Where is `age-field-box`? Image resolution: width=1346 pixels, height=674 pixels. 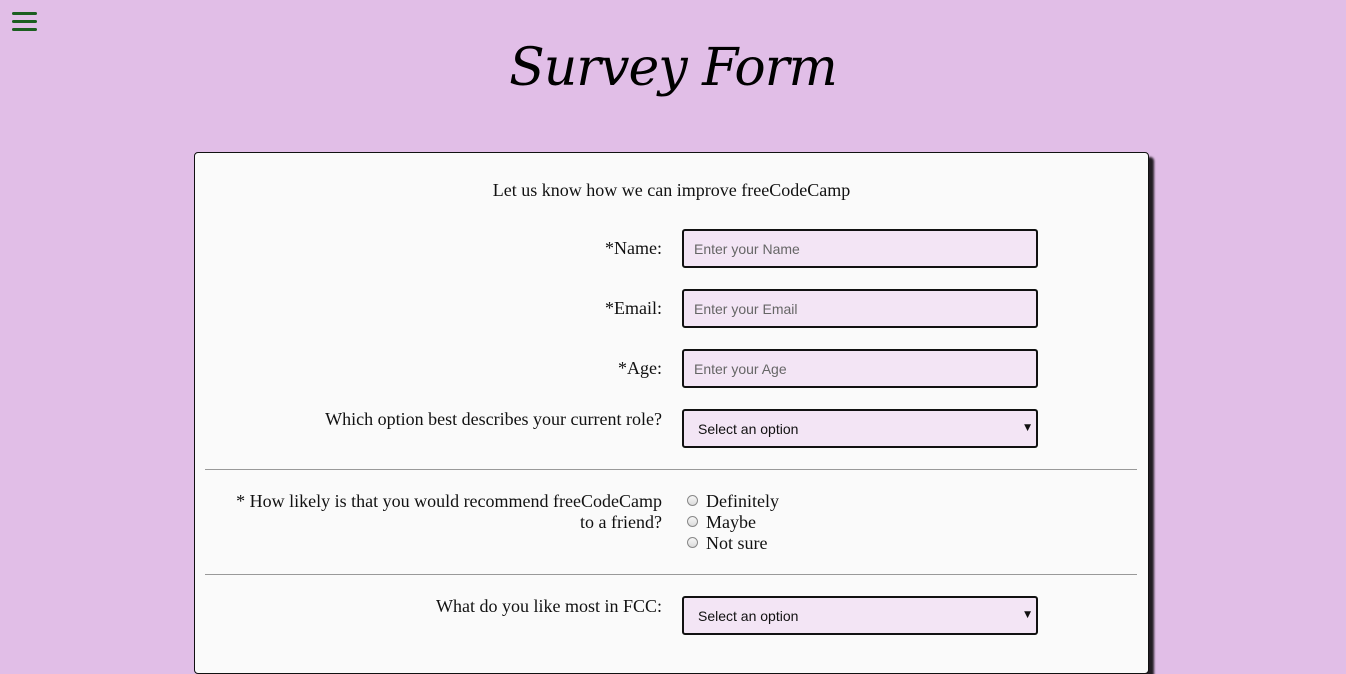
age-field-box is located at coordinates (860, 368).